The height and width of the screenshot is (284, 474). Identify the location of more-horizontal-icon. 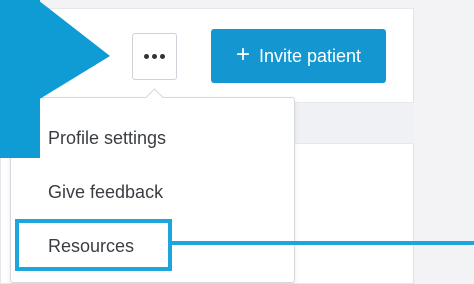
(154, 56).